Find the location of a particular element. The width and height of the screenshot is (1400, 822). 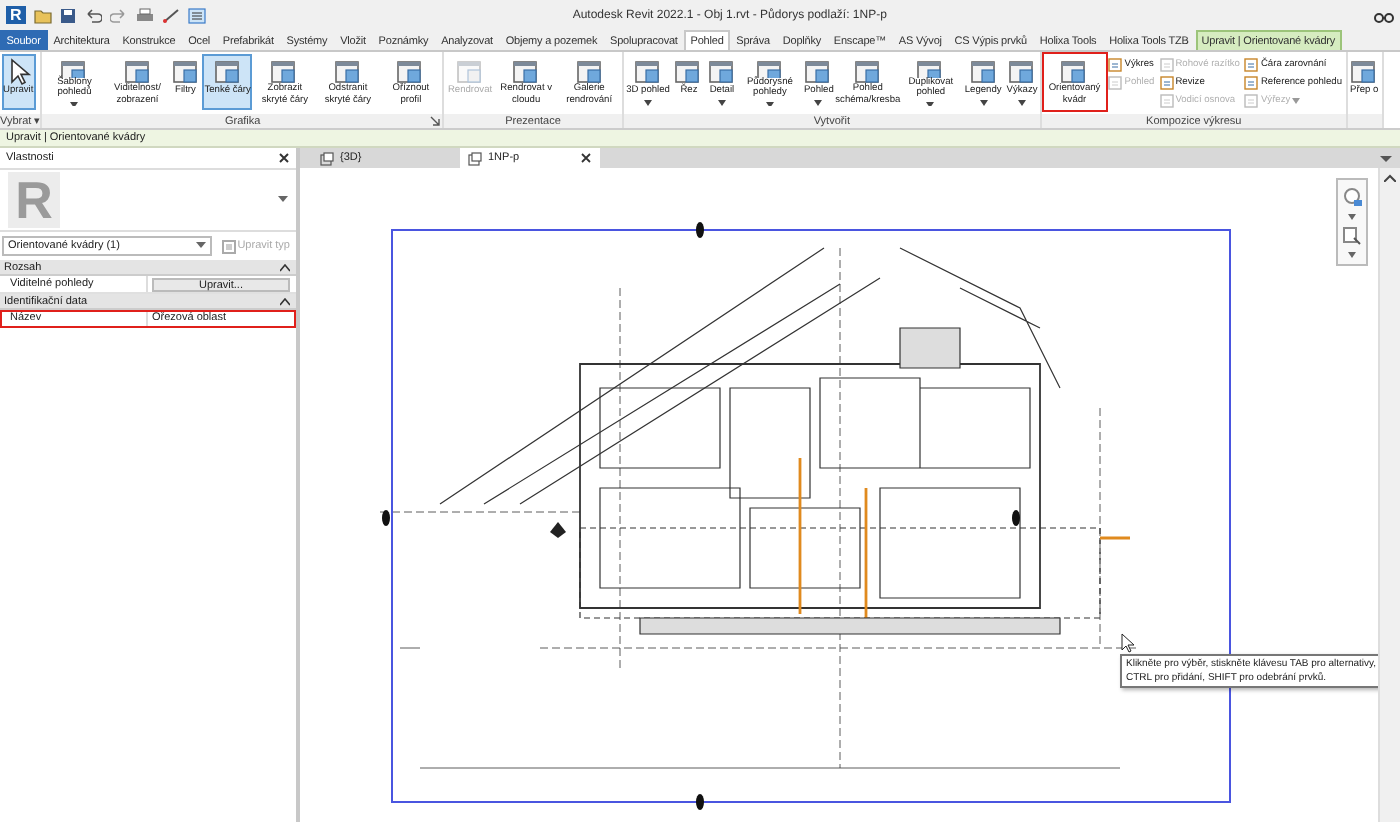

zoom-icon is located at coordinates (1352, 197).